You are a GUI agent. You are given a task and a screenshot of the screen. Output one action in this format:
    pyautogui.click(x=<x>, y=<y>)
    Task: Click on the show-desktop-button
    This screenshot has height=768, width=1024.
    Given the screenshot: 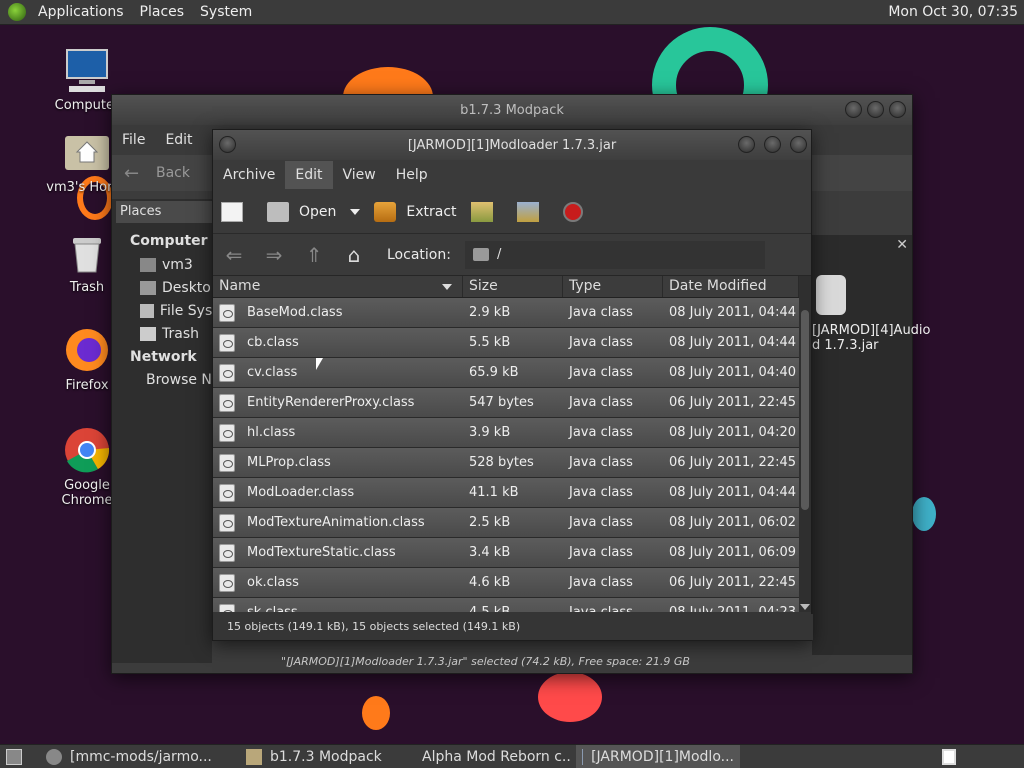 What is the action you would take?
    pyautogui.click(x=18, y=756)
    